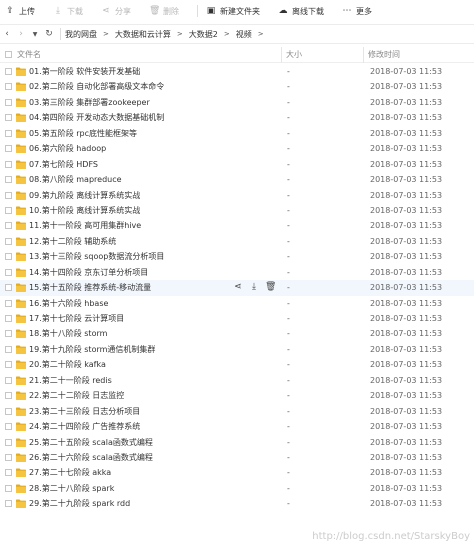 This screenshot has width=474, height=544. I want to click on table-row: 10.第十阶段 离线计算系统实战 - 2018-07-03 11:53, so click(237, 210).